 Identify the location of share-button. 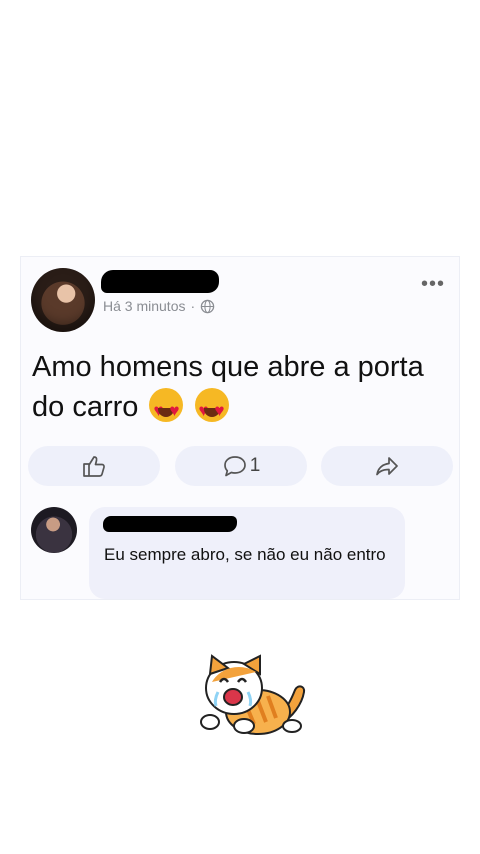
(387, 466).